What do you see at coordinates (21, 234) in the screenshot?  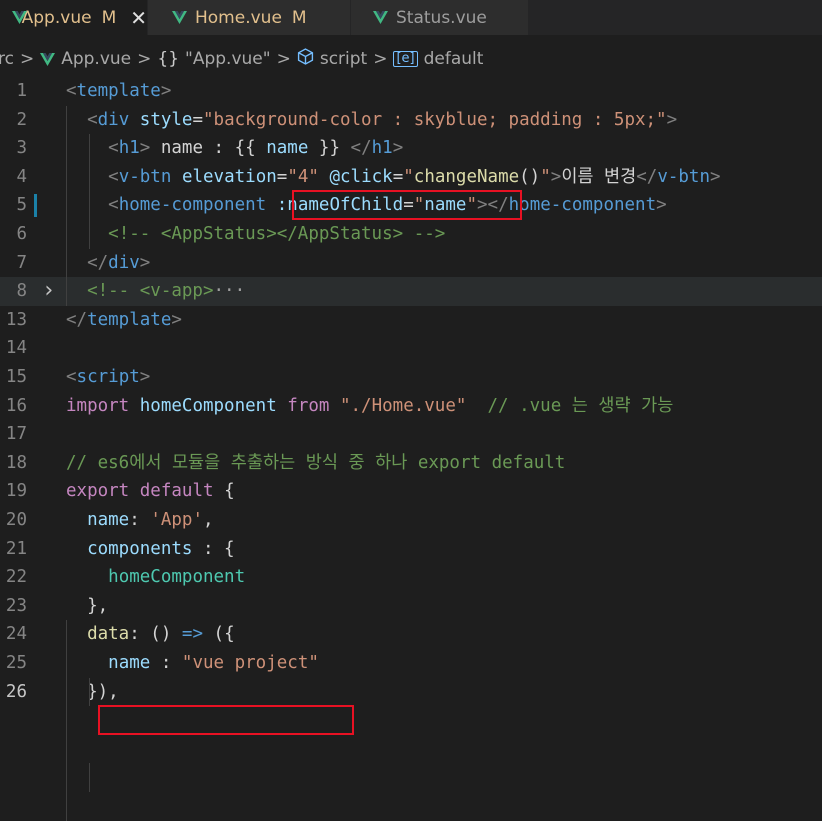 I see `line-number: 6` at bounding box center [21, 234].